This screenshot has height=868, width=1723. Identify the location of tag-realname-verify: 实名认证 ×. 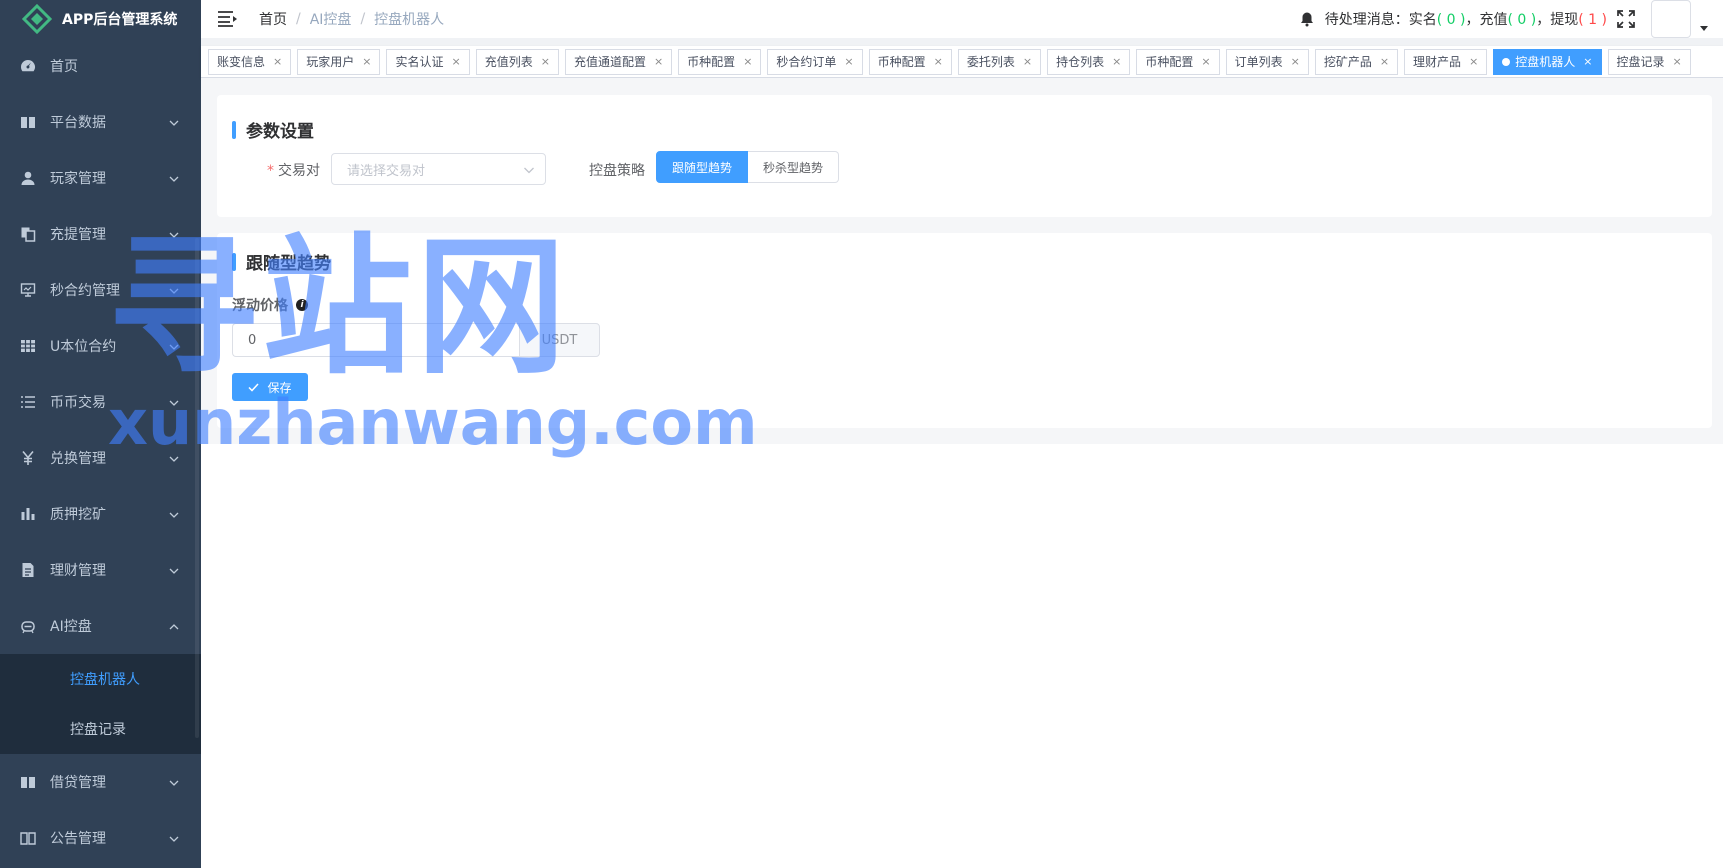
(428, 61).